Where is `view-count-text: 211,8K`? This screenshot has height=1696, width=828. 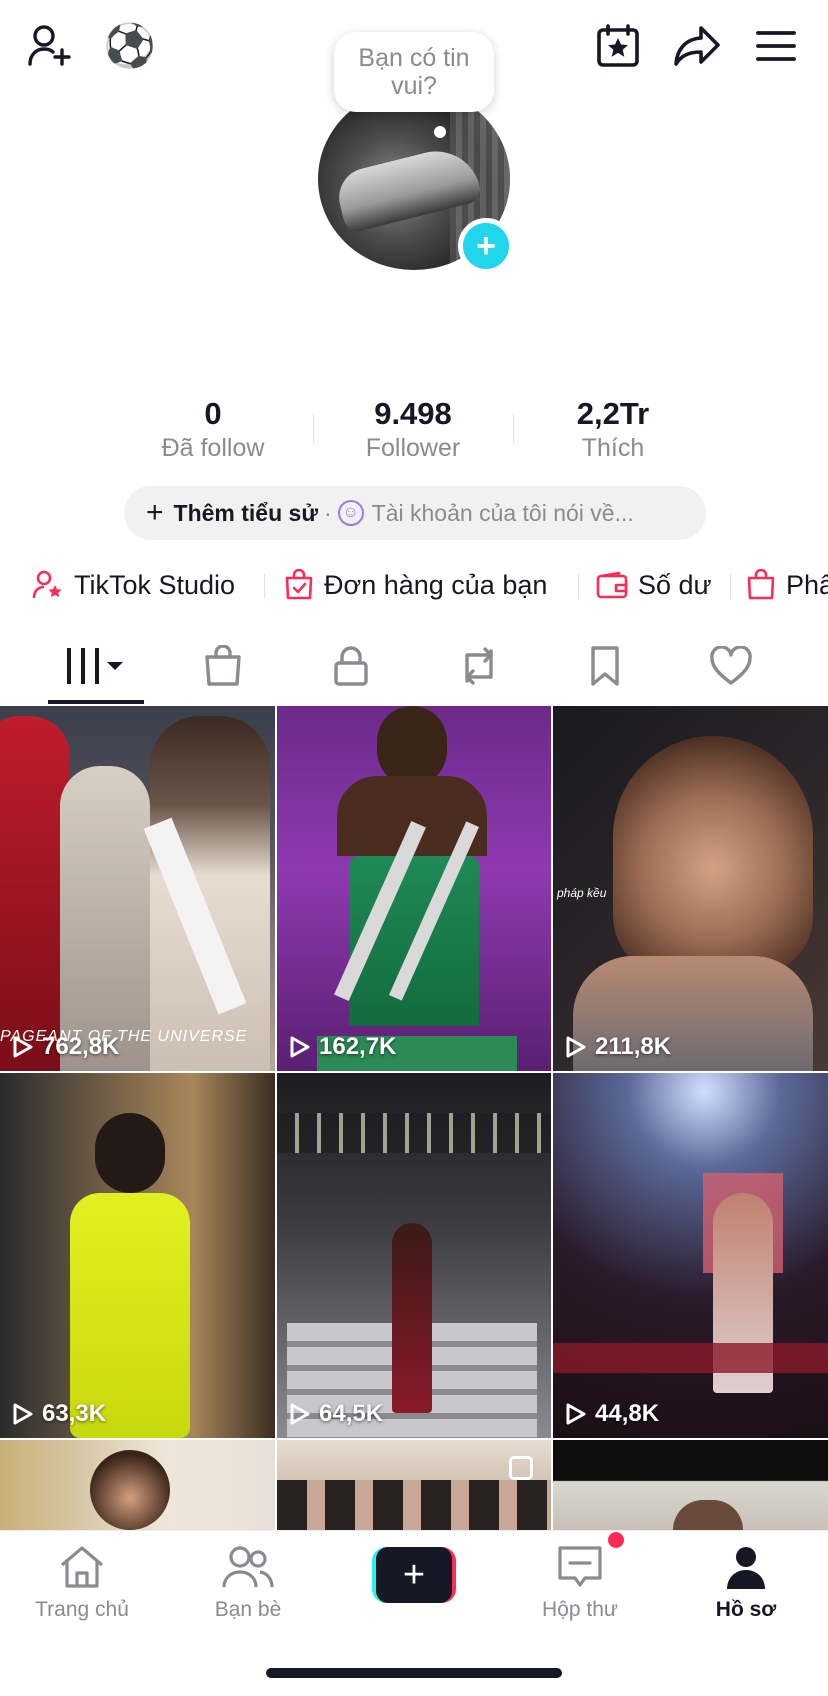 view-count-text: 211,8K is located at coordinates (633, 1046).